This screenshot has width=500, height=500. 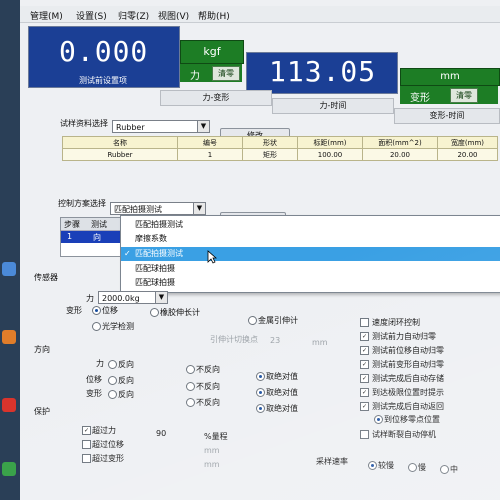 I want to click on dropdown-option-selected: ✓ 匹配拍摄测试, so click(x=310, y=254).